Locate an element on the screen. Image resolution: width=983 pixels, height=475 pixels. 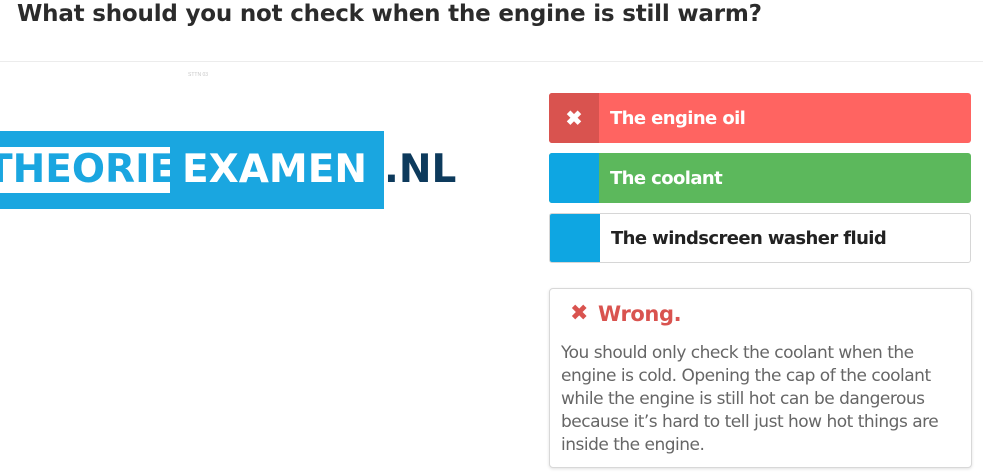
x-icon: ✖ is located at coordinates (579, 313).